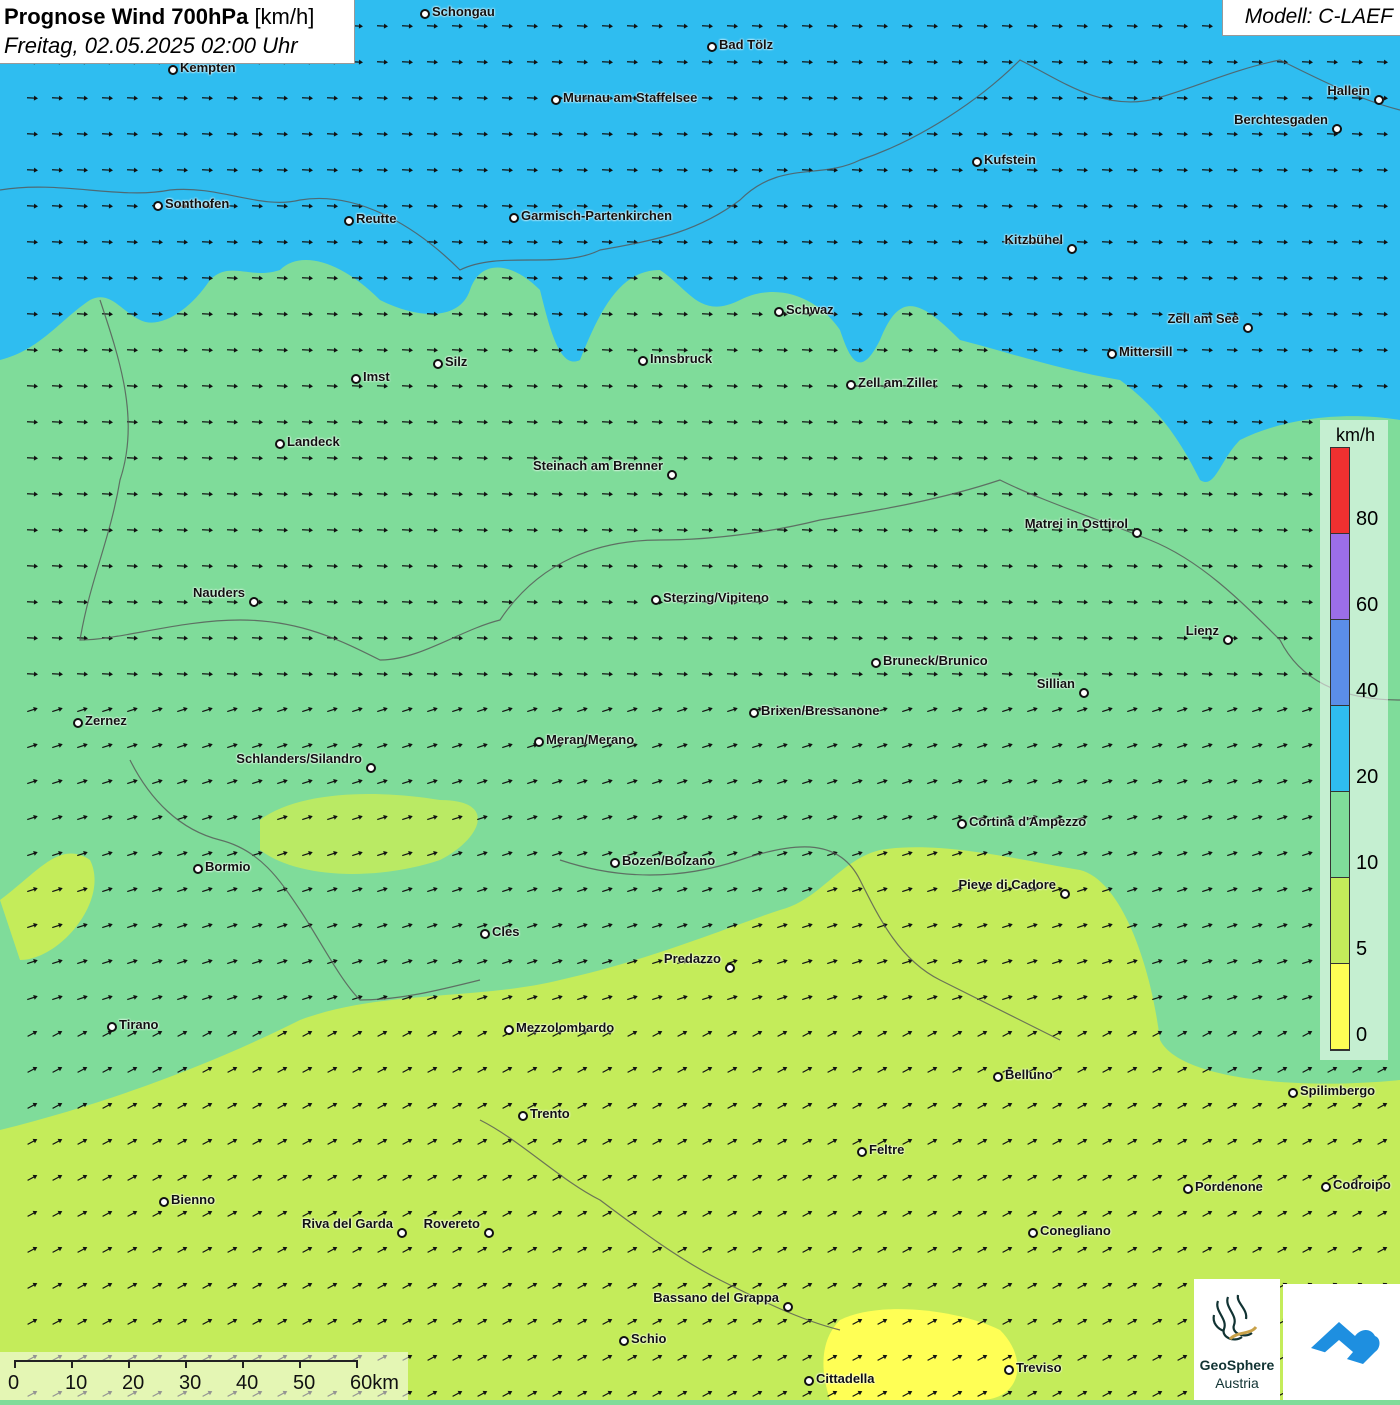 This screenshot has height=1405, width=1400. What do you see at coordinates (1337, 1090) in the screenshot?
I see `city-label: Spilimbergo` at bounding box center [1337, 1090].